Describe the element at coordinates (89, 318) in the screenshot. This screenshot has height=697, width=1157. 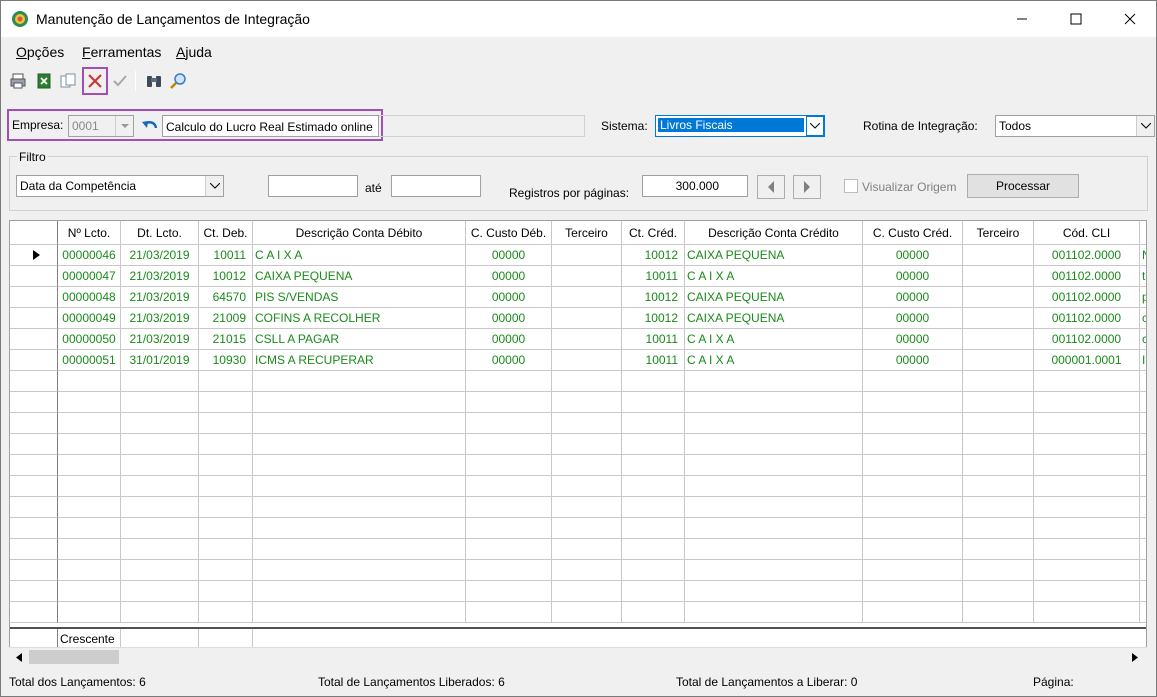
I see `cell-n-lcto: 00000049` at that location.